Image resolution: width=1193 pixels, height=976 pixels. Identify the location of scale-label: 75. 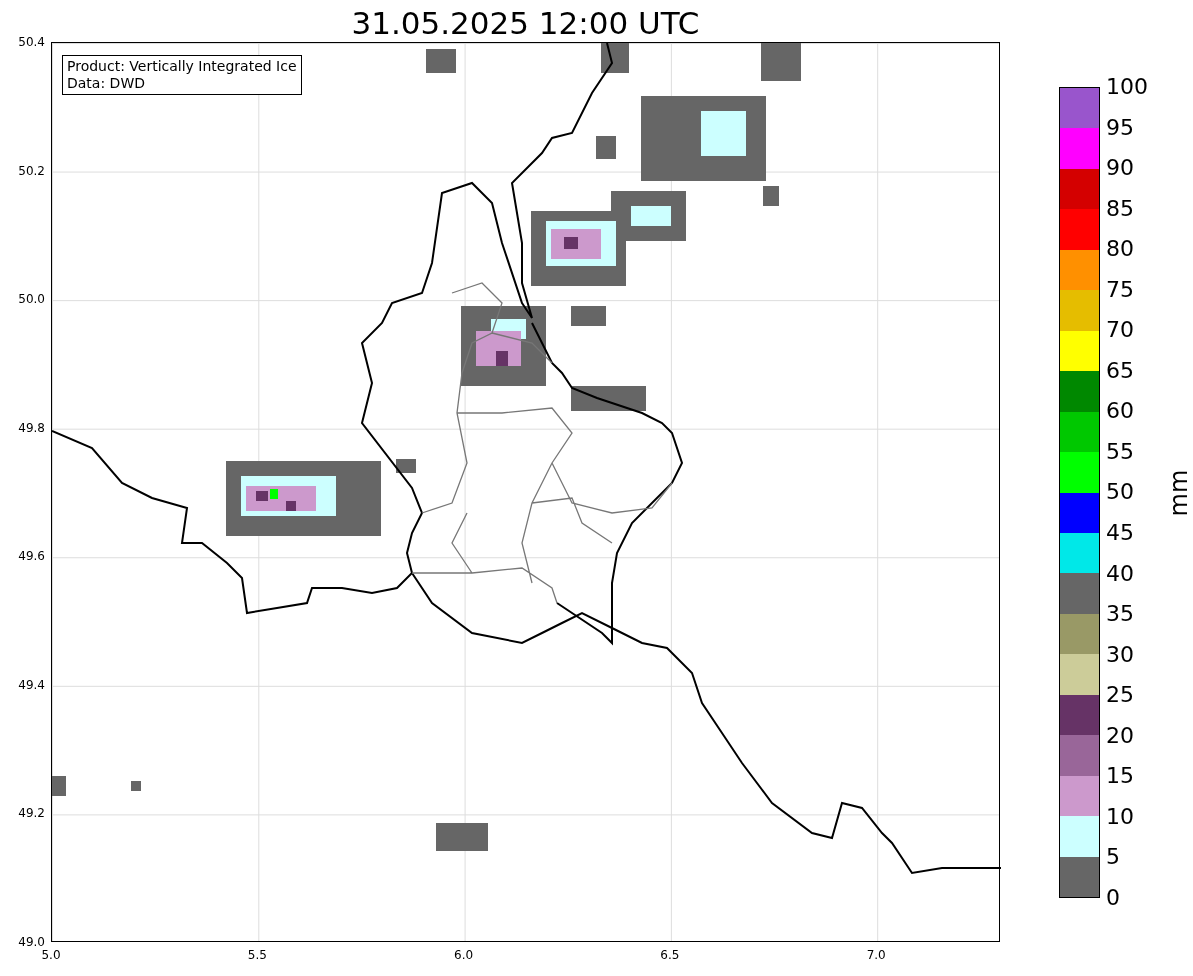
(1120, 289).